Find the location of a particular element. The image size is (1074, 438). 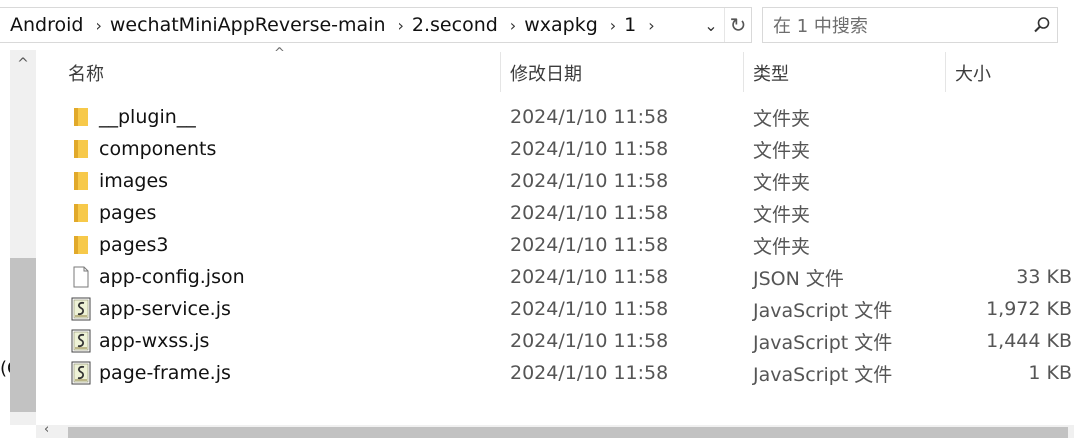

file-name: pages is located at coordinates (128, 213).